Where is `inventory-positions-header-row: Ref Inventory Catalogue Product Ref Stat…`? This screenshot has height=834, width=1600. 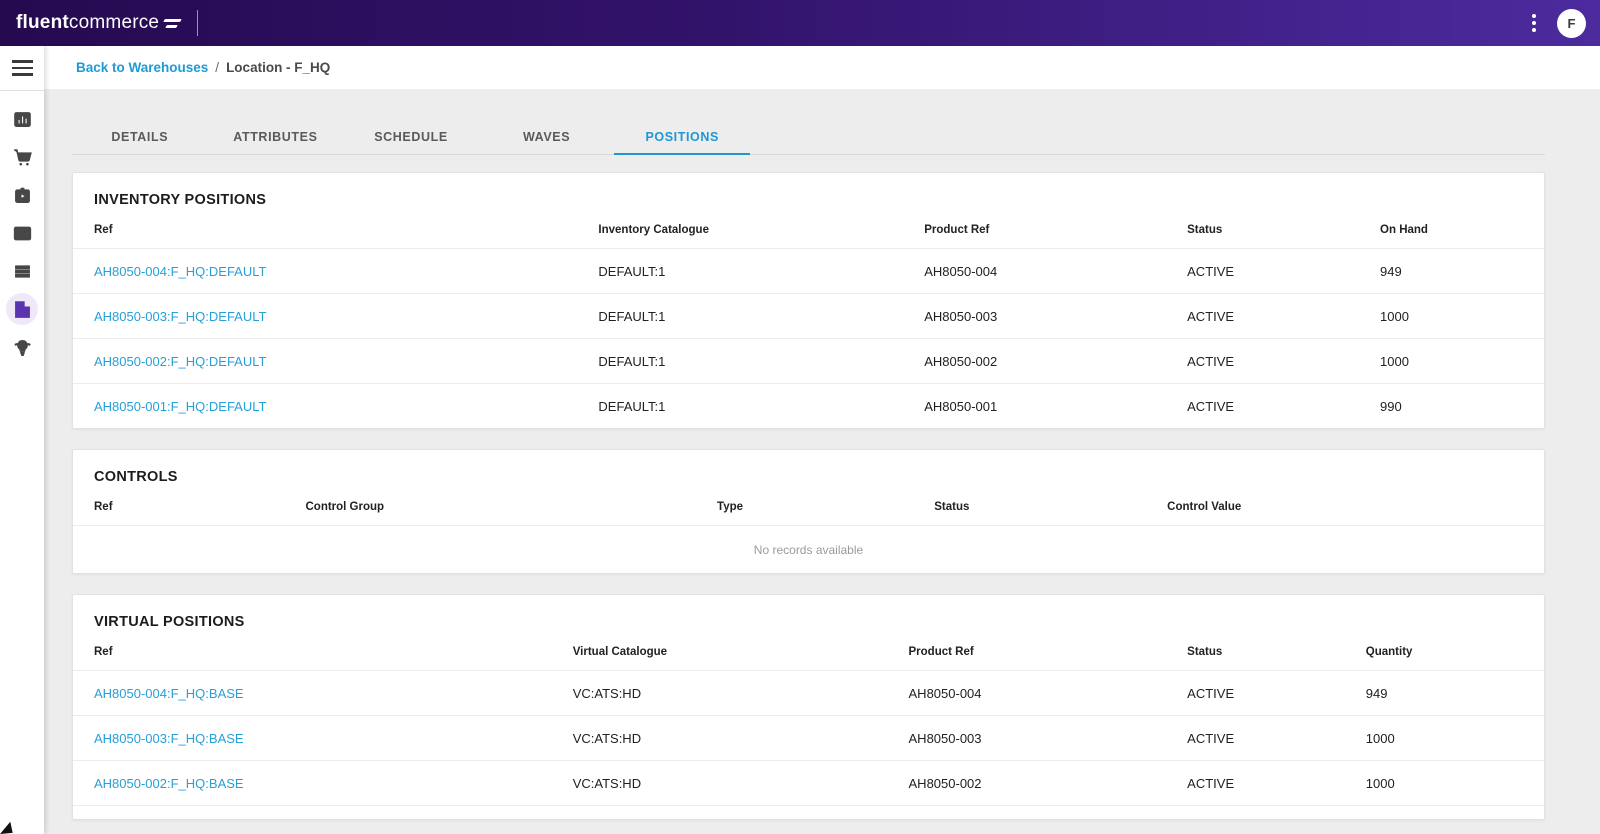 inventory-positions-header-row: Ref Inventory Catalogue Product Ref Stat… is located at coordinates (808, 229).